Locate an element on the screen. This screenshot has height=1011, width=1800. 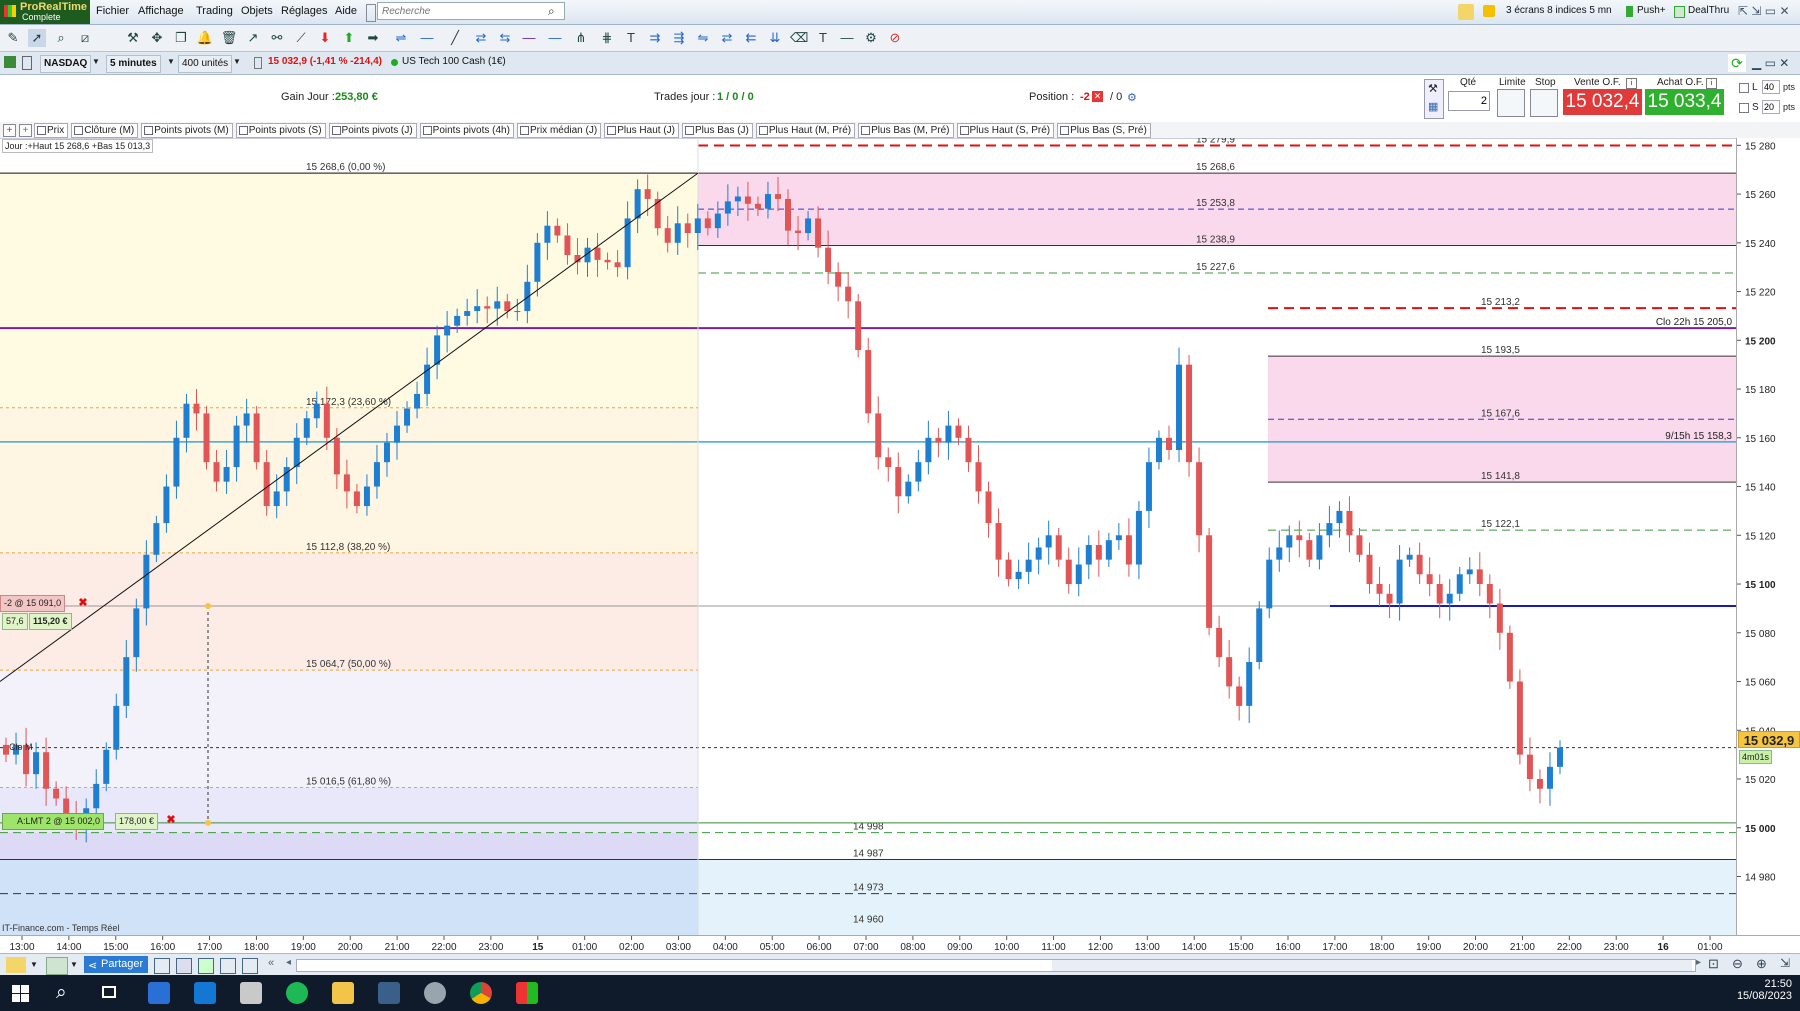
arrow-right-icon: ➡ is located at coordinates (373, 38).